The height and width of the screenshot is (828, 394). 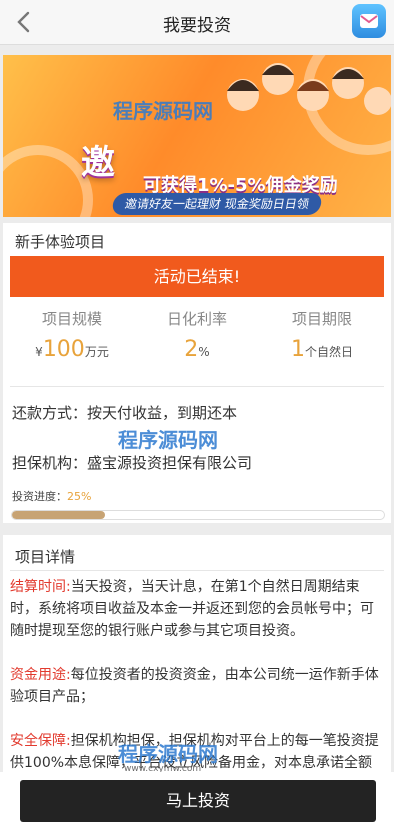 What do you see at coordinates (309, 89) in the screenshot?
I see `banner-people-illustration` at bounding box center [309, 89].